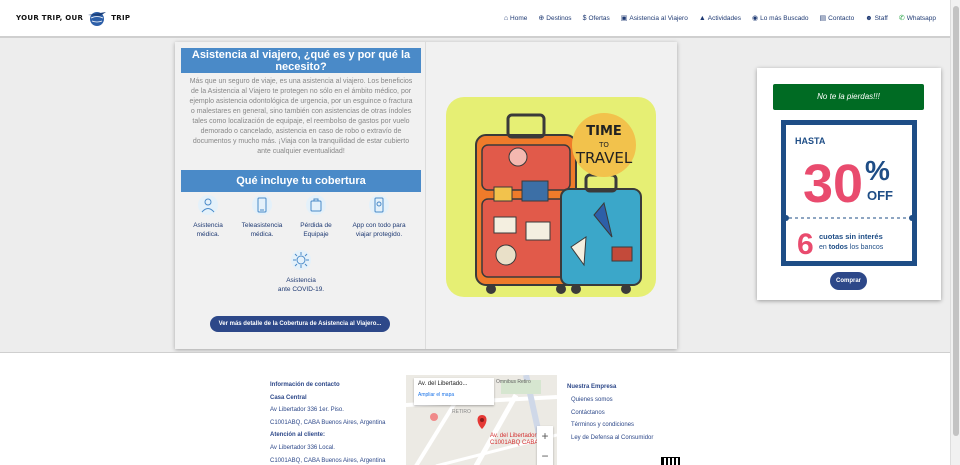  Describe the element at coordinates (316, 225) in the screenshot. I see `coverage-label-line1: Pérdida de` at that location.